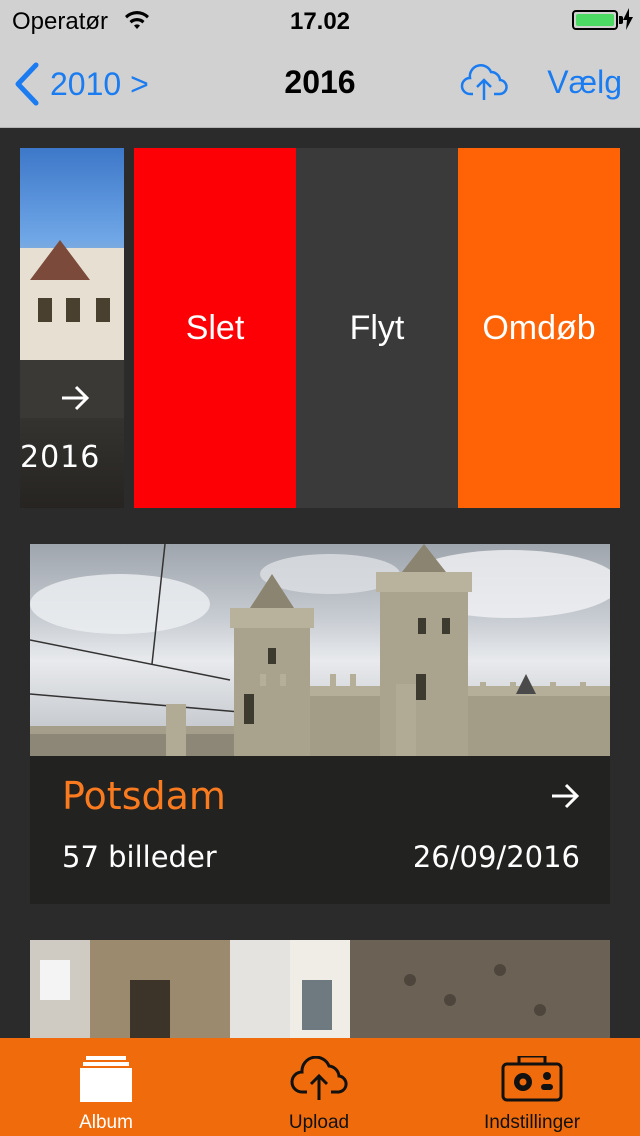 The image size is (640, 1136). I want to click on tab-album-label: Album, so click(106, 1122).